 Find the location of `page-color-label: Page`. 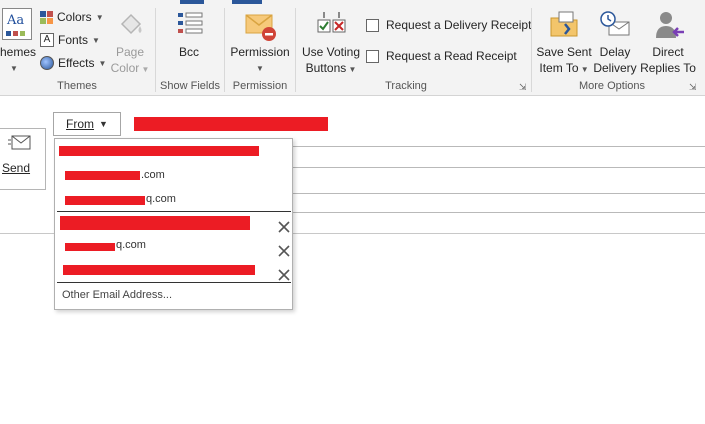

page-color-label: Page is located at coordinates (130, 52).